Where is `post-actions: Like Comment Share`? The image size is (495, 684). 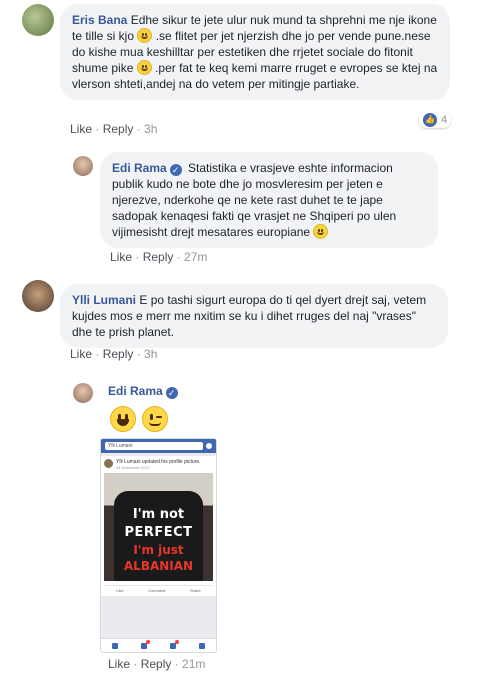 post-actions: Like Comment Share is located at coordinates (158, 589).